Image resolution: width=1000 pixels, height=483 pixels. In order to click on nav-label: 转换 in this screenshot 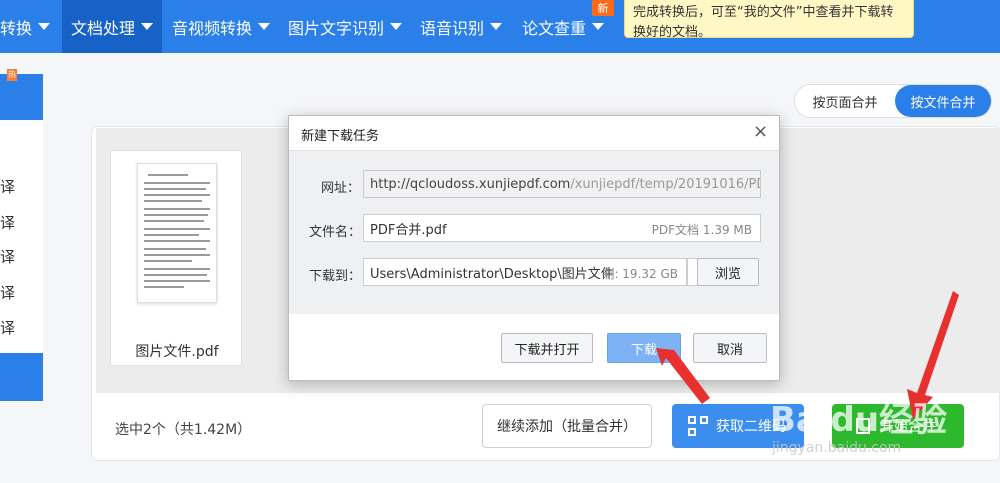, I will do `click(16, 28)`.